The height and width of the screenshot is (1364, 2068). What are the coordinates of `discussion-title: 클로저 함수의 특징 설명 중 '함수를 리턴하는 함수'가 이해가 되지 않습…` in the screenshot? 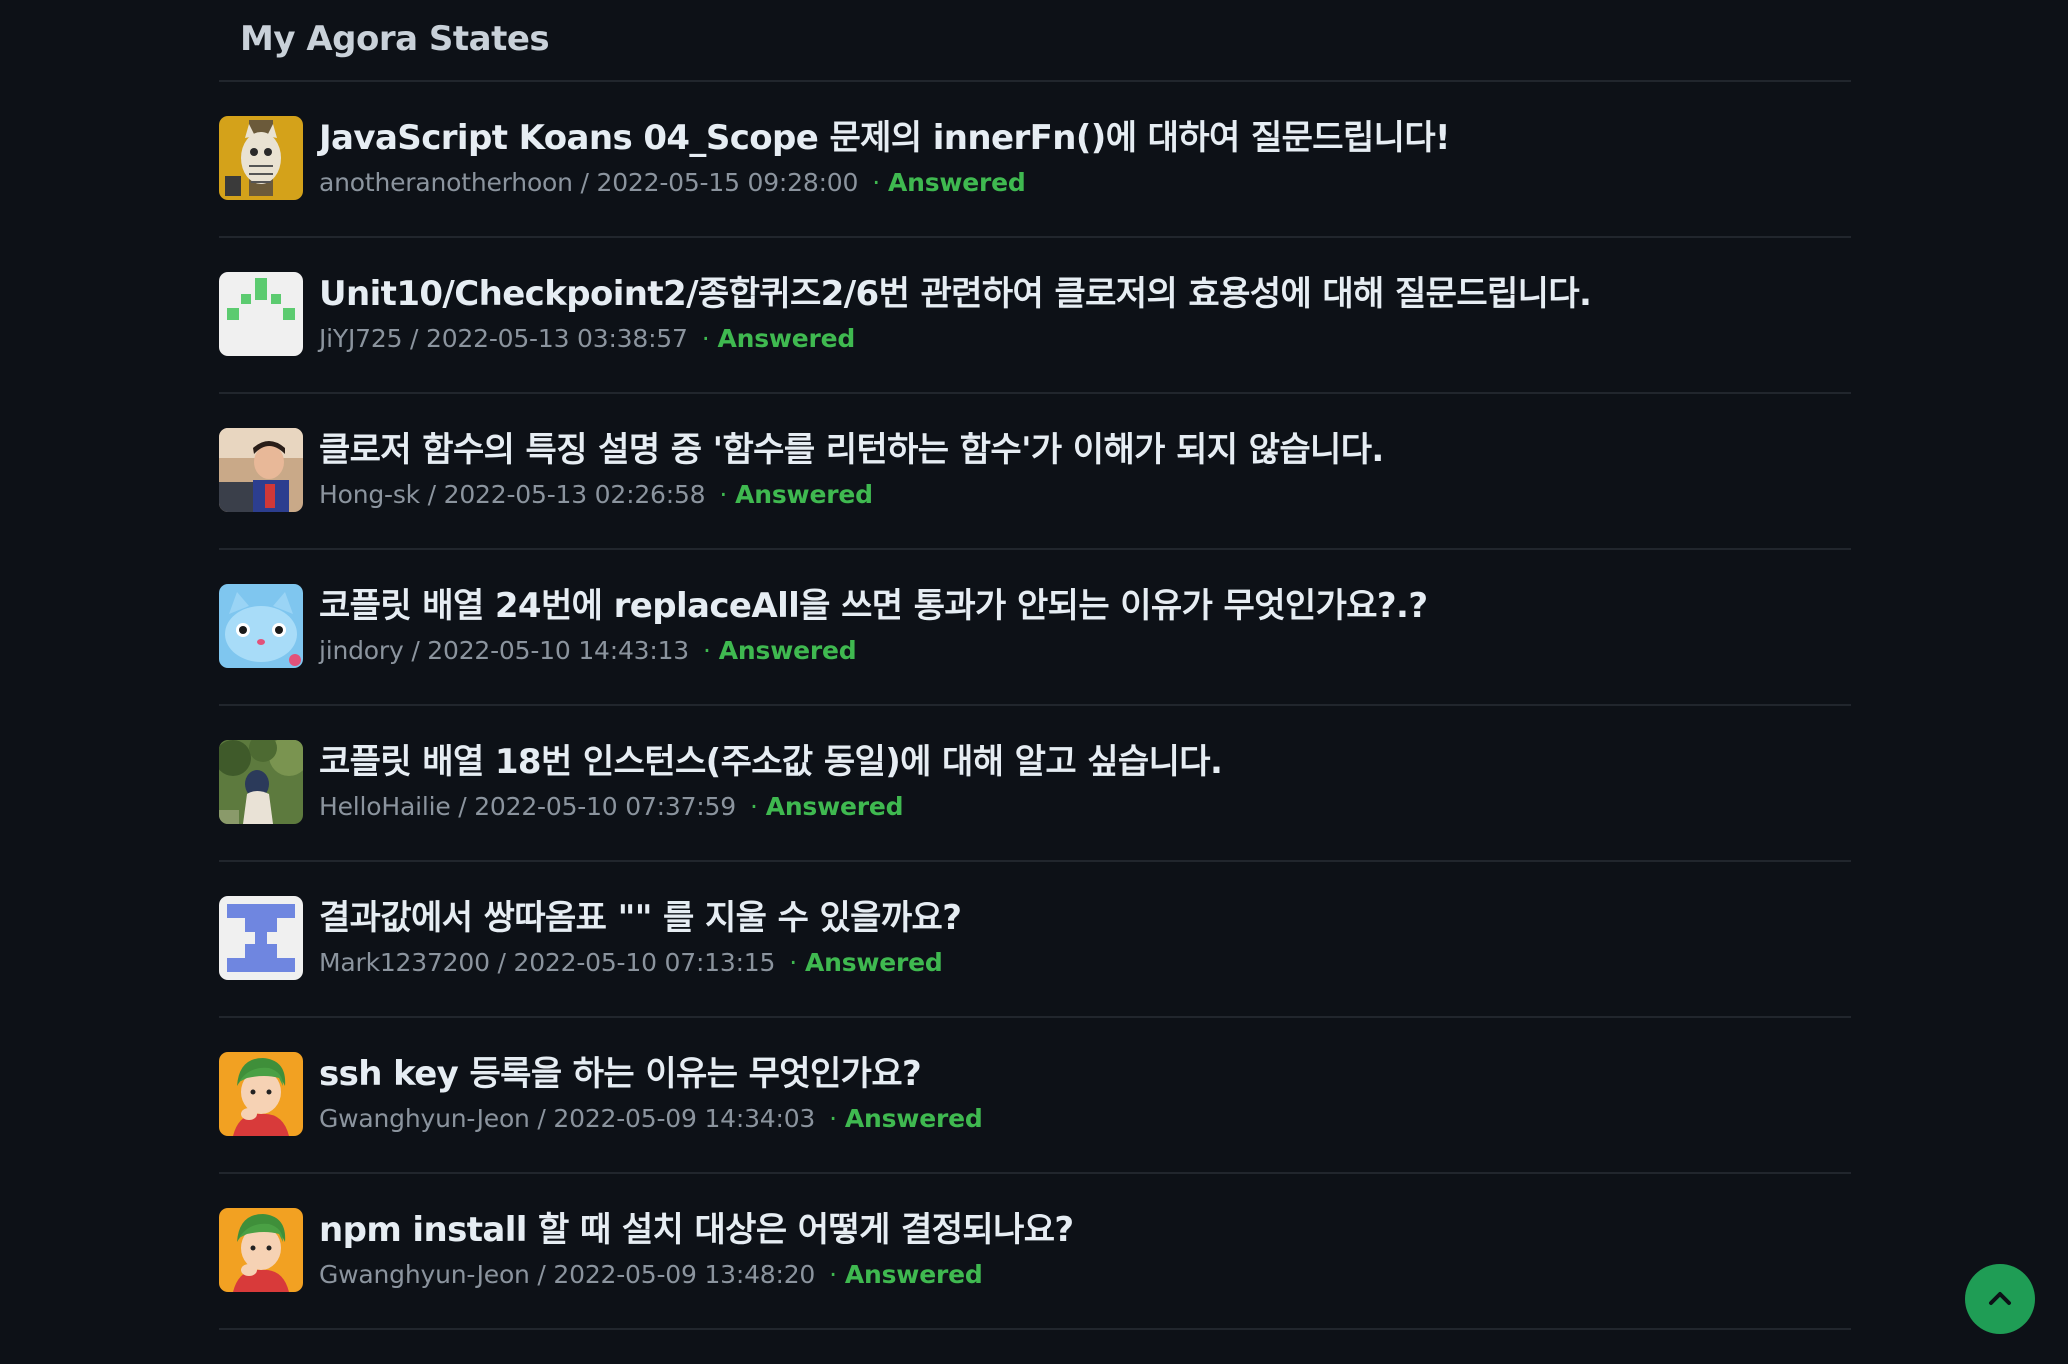 It's located at (851, 450).